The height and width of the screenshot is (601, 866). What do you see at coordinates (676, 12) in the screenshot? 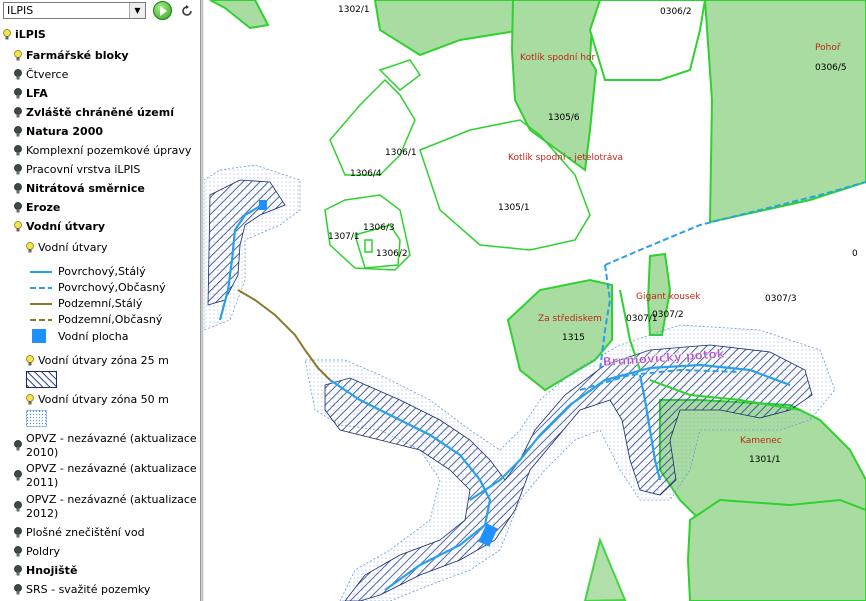
I see `parcel-label: 0306/2` at bounding box center [676, 12].